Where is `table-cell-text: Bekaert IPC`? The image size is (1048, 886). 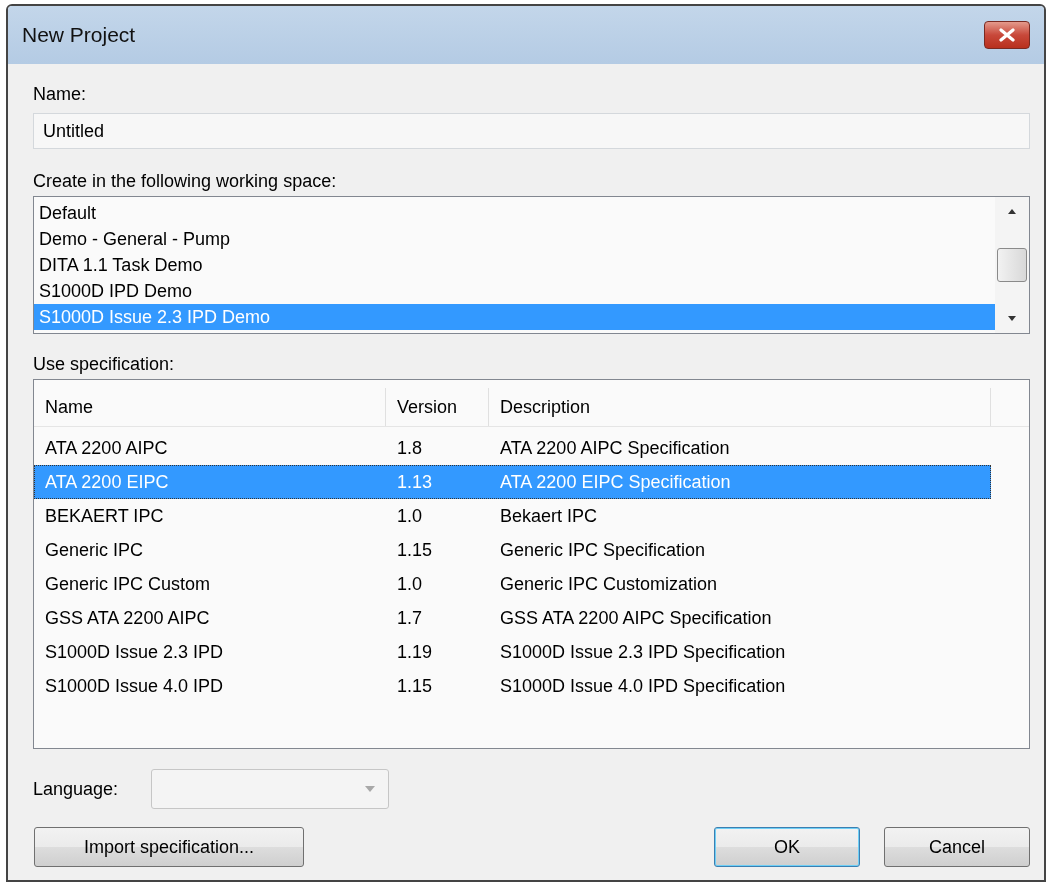
table-cell-text: Bekaert IPC is located at coordinates (549, 516).